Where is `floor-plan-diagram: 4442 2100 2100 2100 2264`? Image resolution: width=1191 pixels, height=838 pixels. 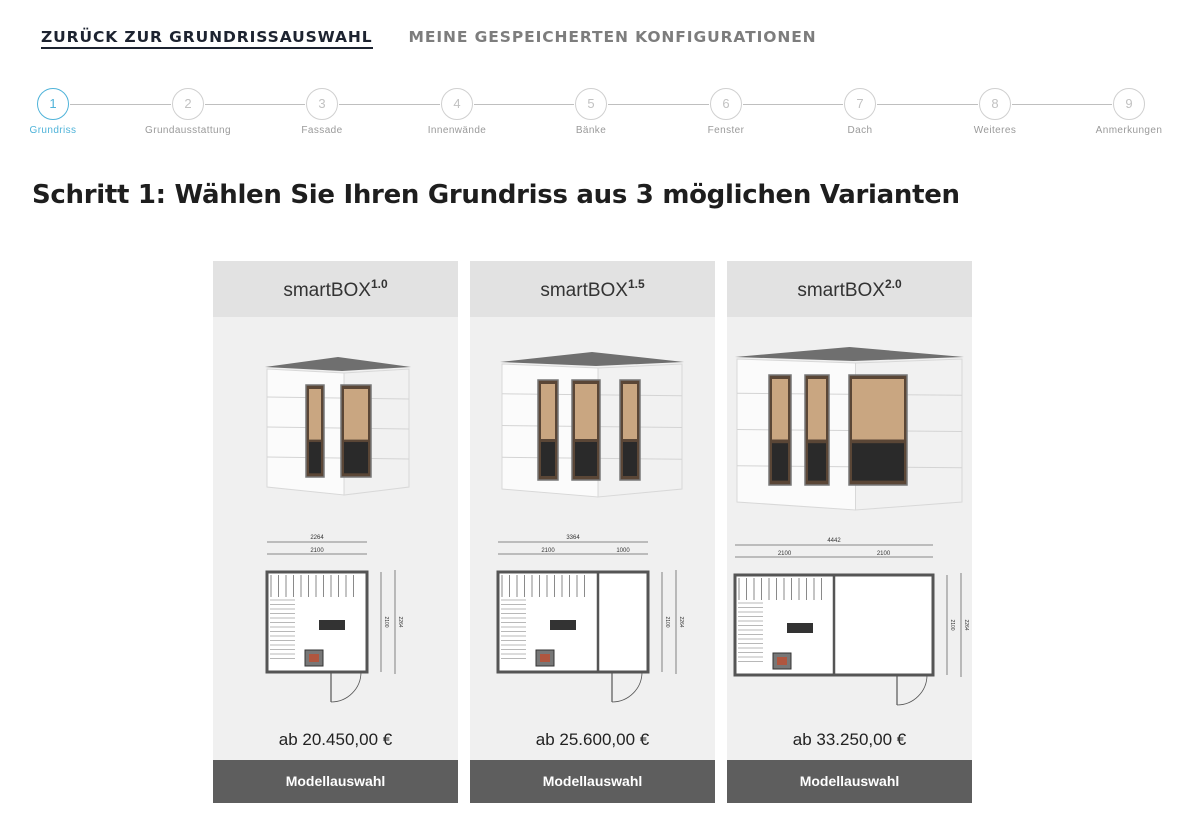 floor-plan-diagram: 4442 2100 2100 2100 2264 is located at coordinates (851, 622).